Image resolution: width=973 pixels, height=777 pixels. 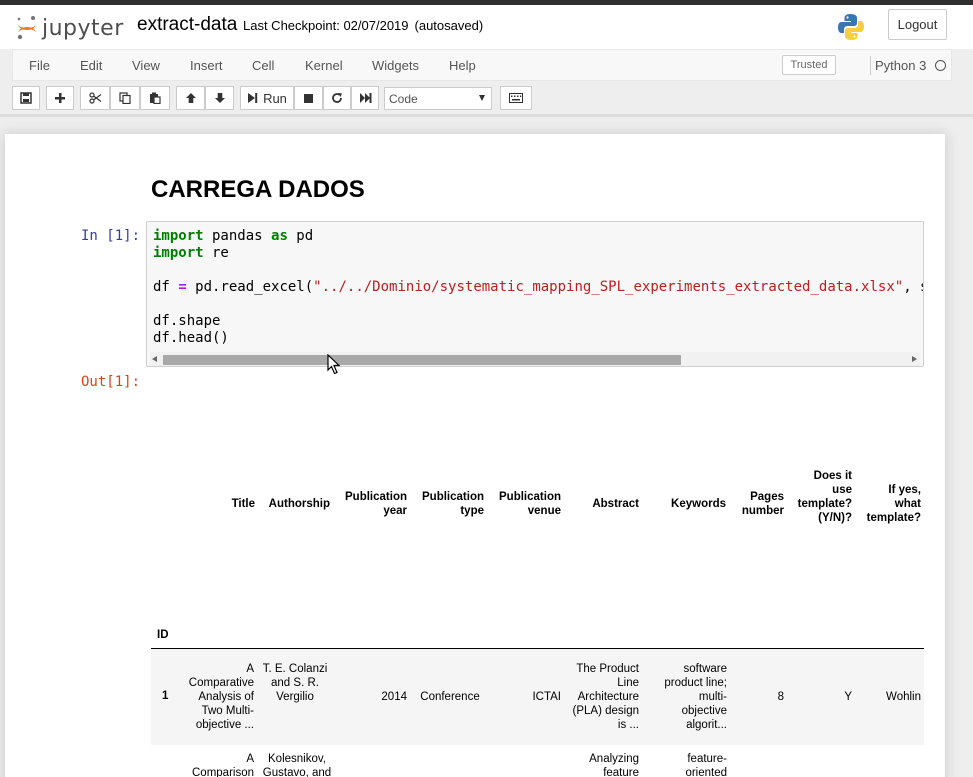 I want to click on paste-icon, so click(x=155, y=98).